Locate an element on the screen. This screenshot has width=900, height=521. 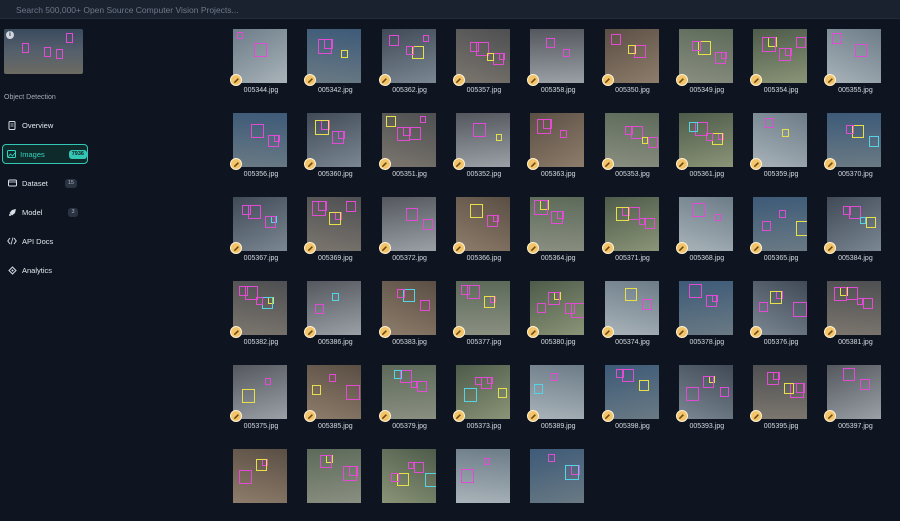
image-tile: 005351.jpg is located at coordinates (407, 149).